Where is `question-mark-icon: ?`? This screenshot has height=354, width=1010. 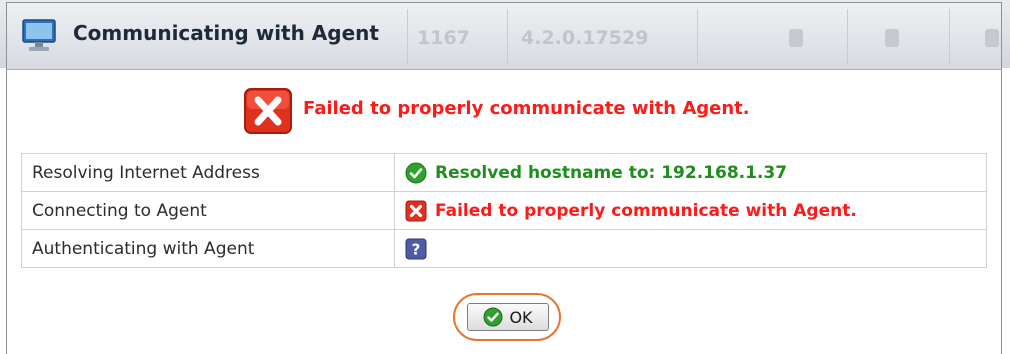
question-mark-icon: ? is located at coordinates (416, 248).